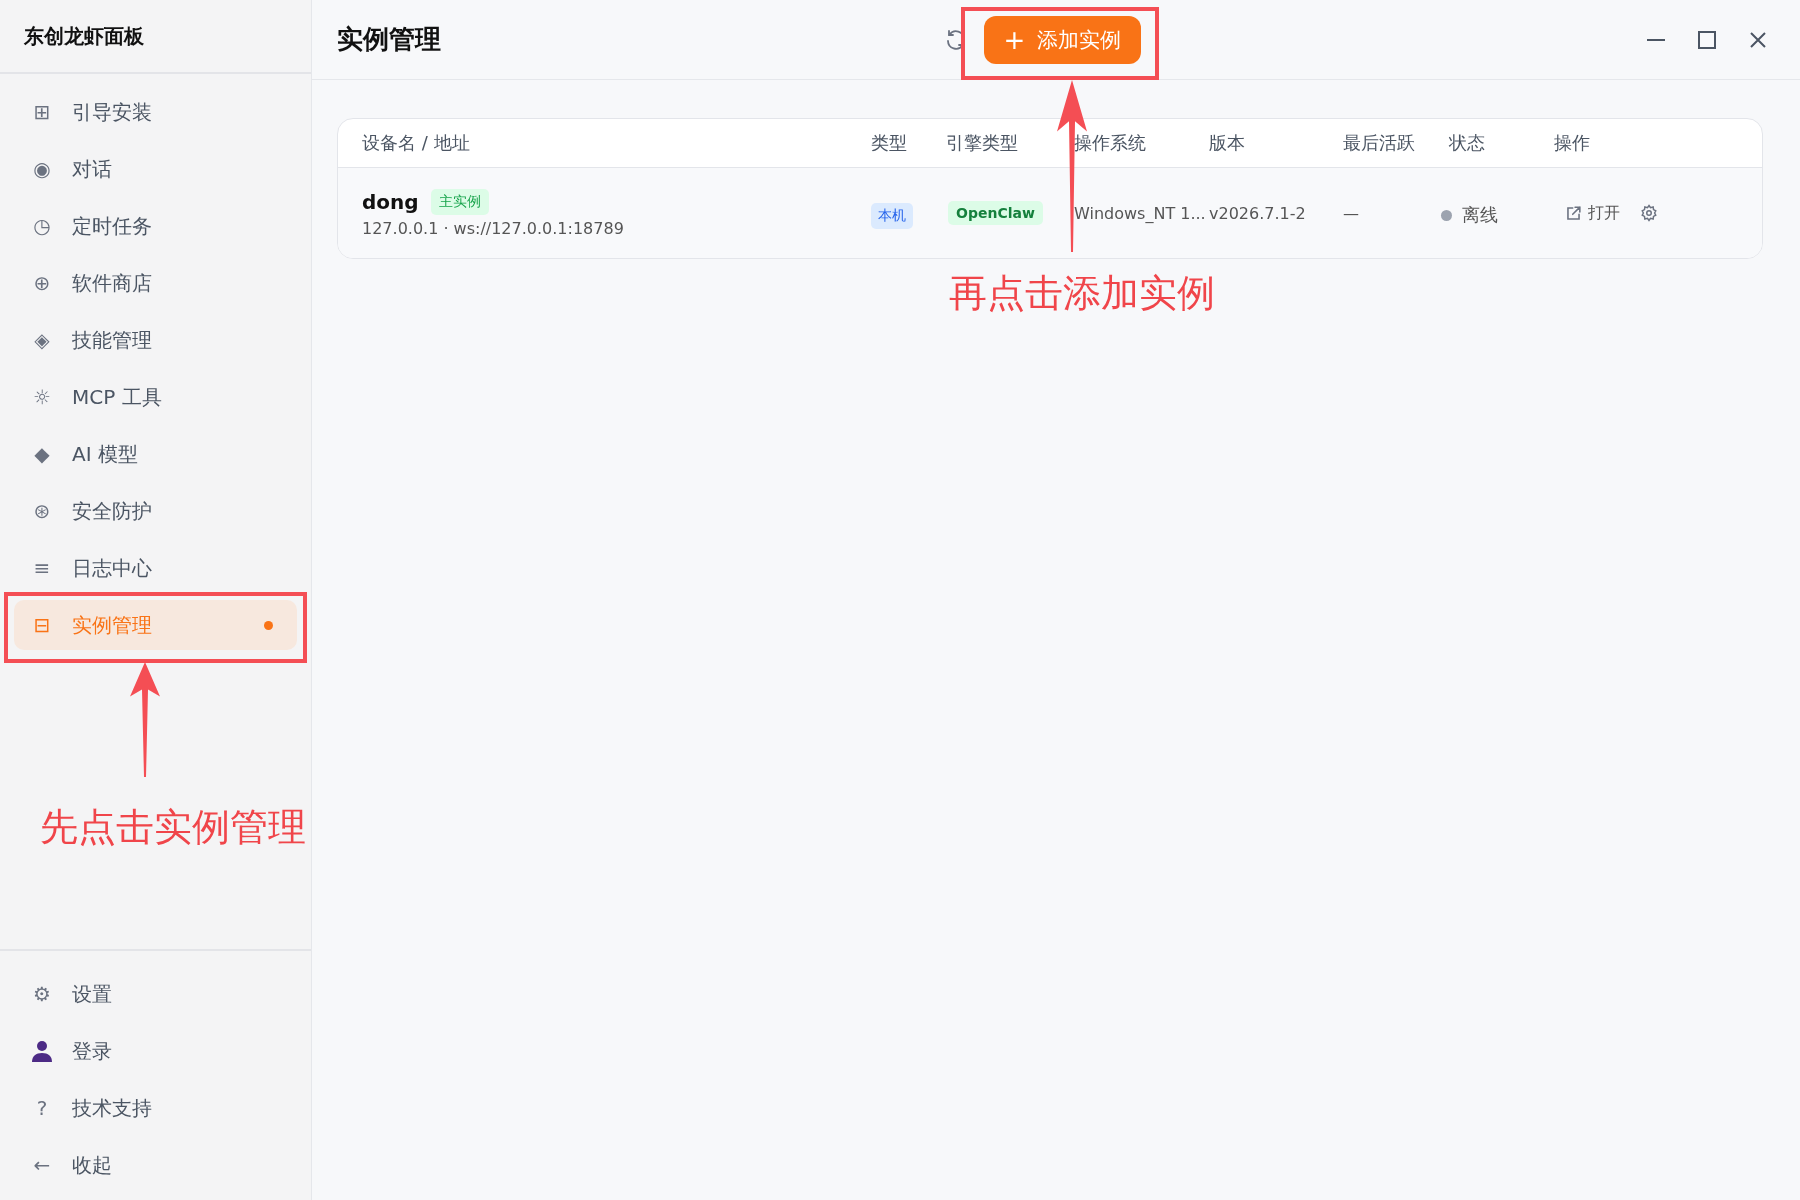  I want to click on sidebar-item: ← 收起, so click(155, 1165).